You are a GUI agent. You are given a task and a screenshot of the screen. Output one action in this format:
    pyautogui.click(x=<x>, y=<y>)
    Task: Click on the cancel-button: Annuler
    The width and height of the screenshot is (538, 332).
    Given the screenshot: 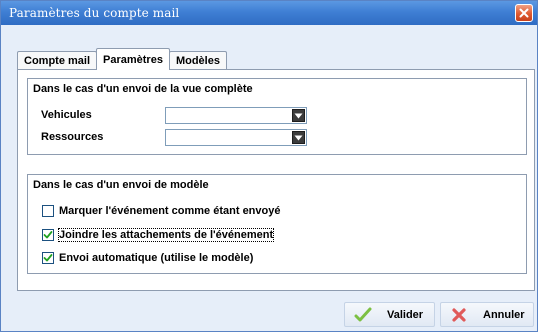 What is the action you would take?
    pyautogui.click(x=487, y=314)
    